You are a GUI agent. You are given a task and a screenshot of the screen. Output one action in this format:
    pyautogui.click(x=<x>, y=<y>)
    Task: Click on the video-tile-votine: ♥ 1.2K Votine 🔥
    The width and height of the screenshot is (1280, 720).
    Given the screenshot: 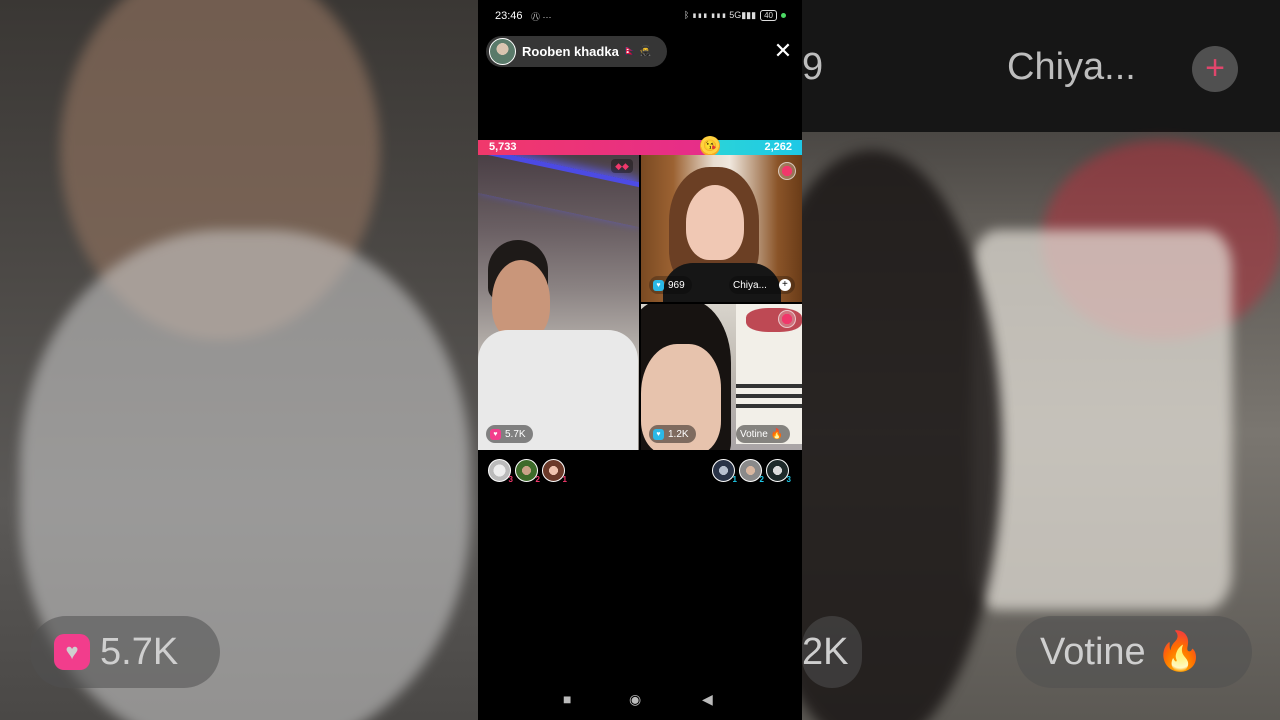 What is the action you would take?
    pyautogui.click(x=721, y=377)
    